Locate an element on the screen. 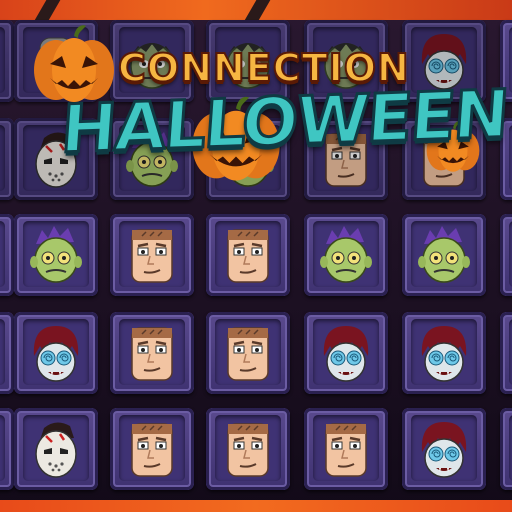 Image resolution: width=512 pixels, height=512 pixels. pumpkin-face-icon is located at coordinates (56, 61).